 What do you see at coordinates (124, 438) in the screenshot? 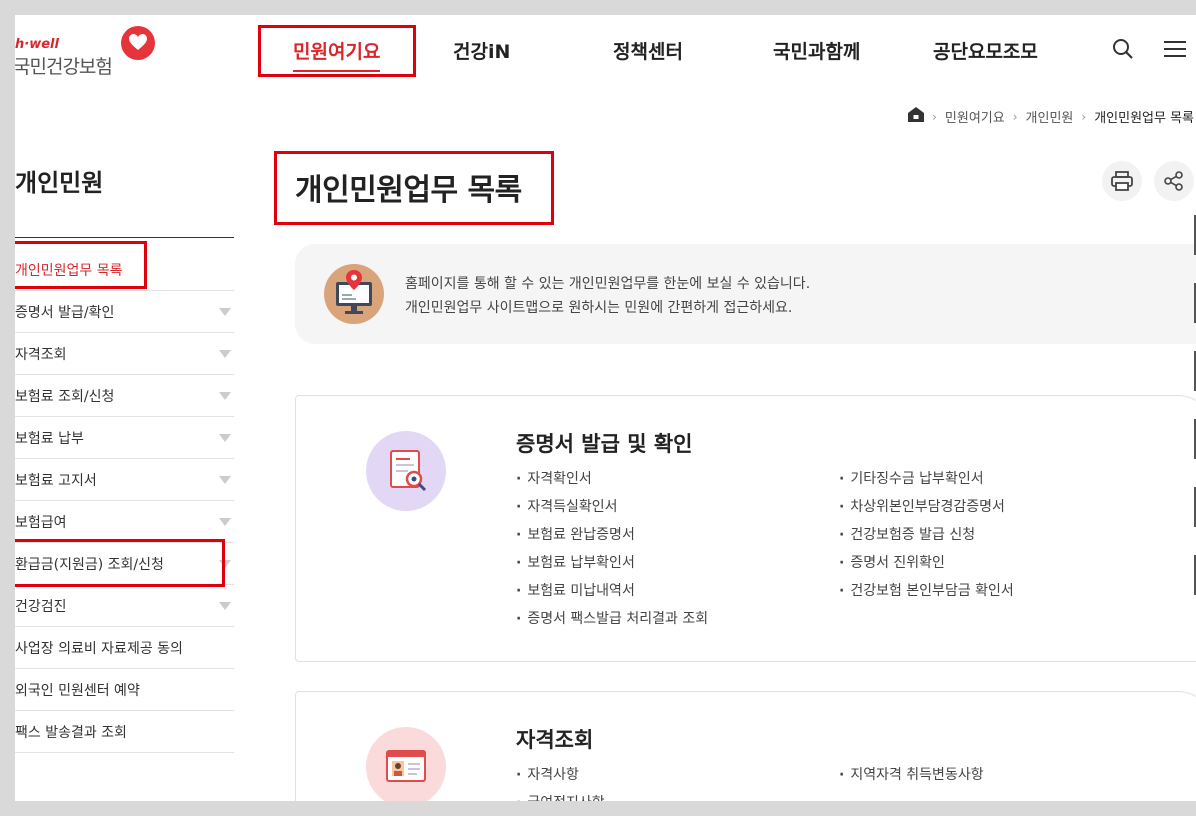
I see `sidebar-item-premium-payment: 보험료 납부` at bounding box center [124, 438].